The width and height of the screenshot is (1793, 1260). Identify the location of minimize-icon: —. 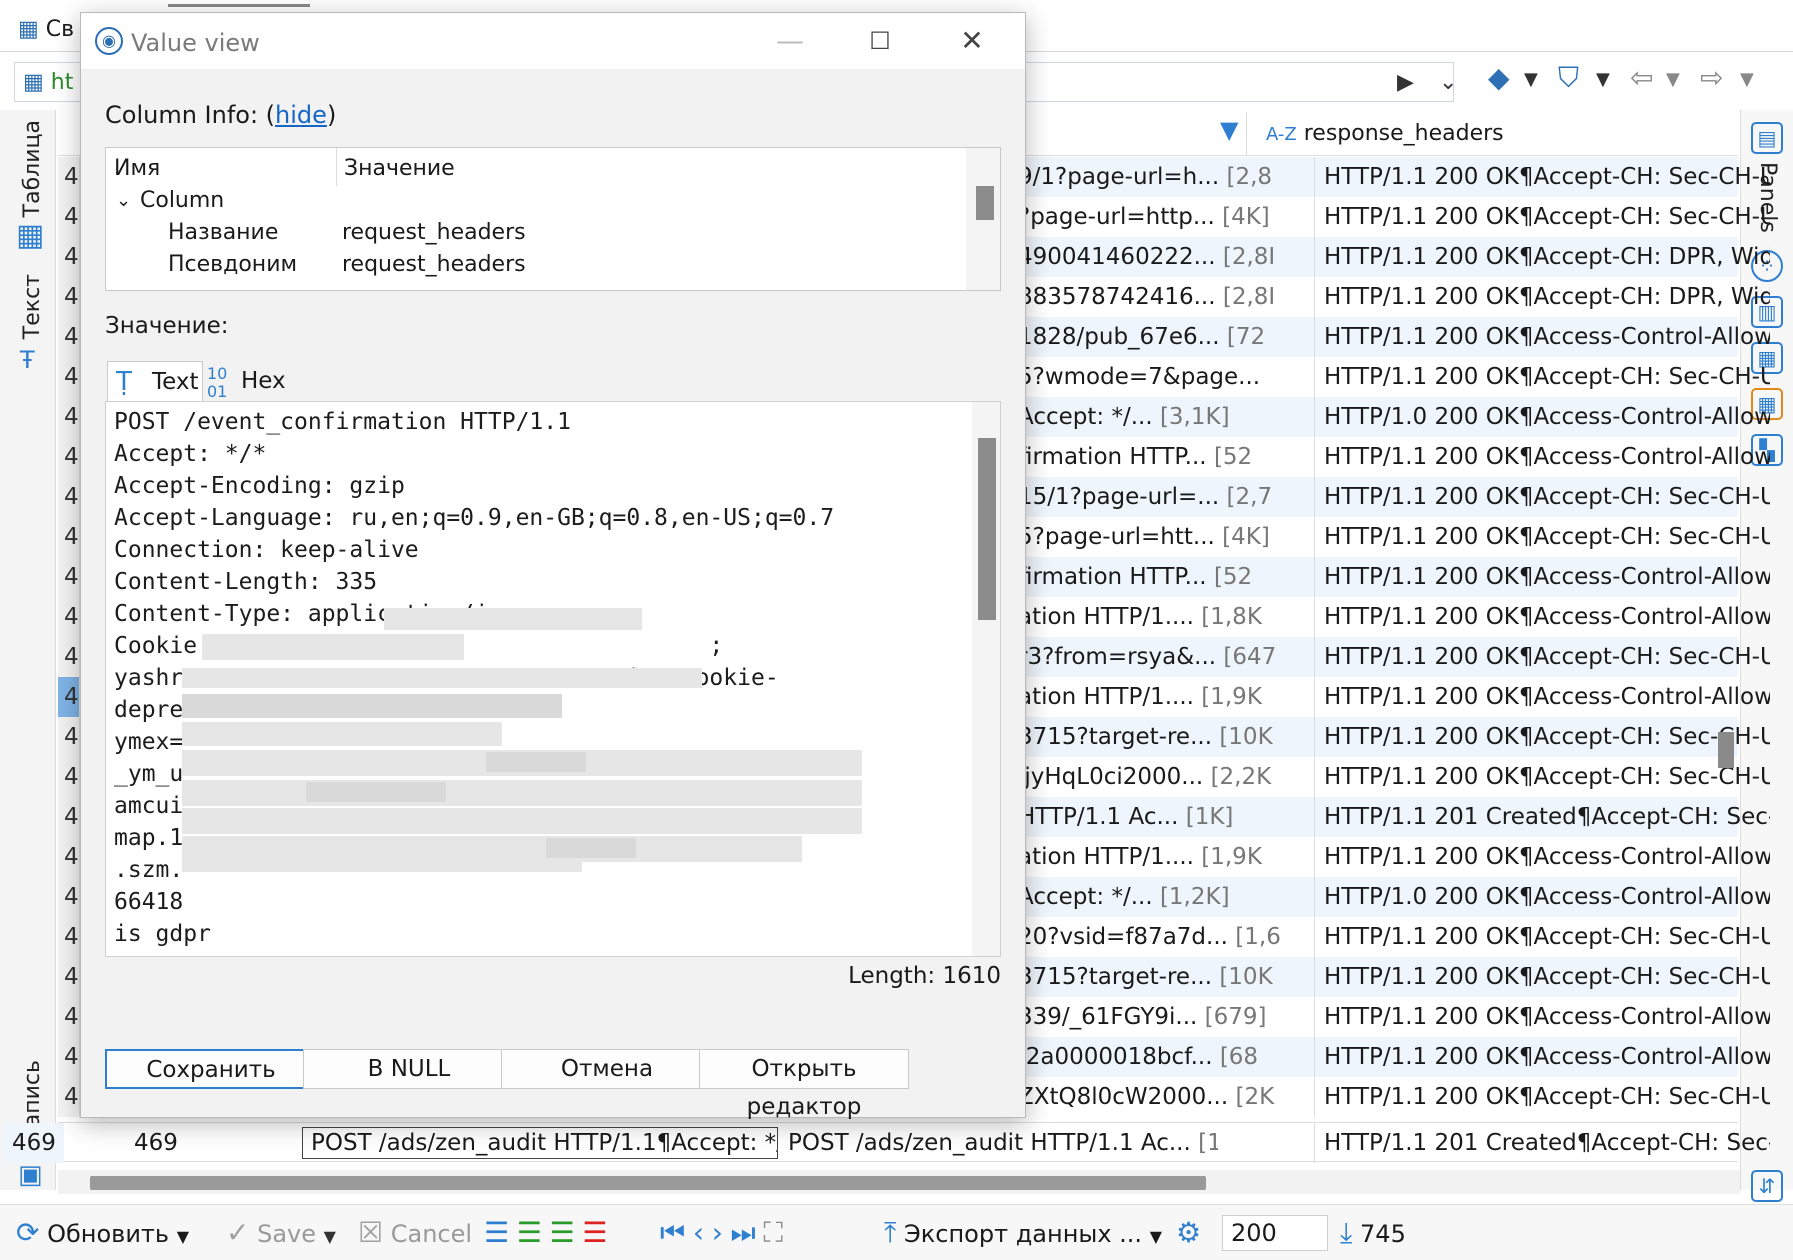
(790, 41).